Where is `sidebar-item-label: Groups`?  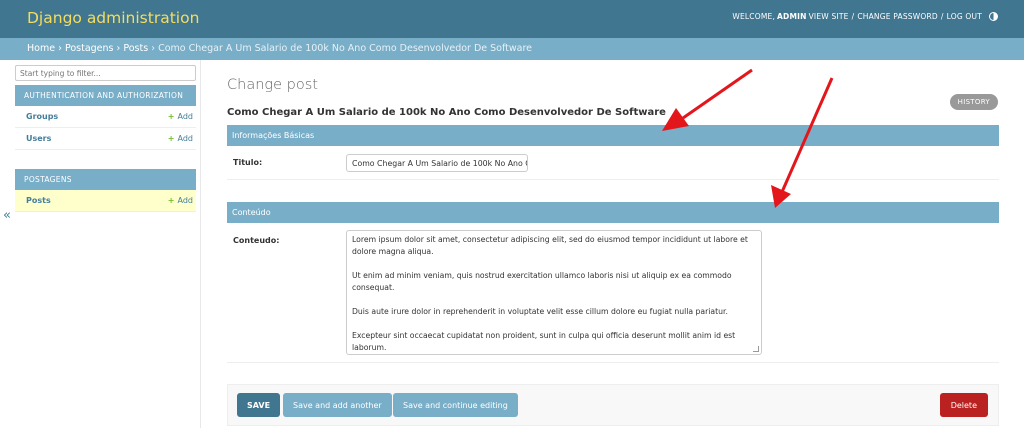
sidebar-item-label: Groups is located at coordinates (42, 116).